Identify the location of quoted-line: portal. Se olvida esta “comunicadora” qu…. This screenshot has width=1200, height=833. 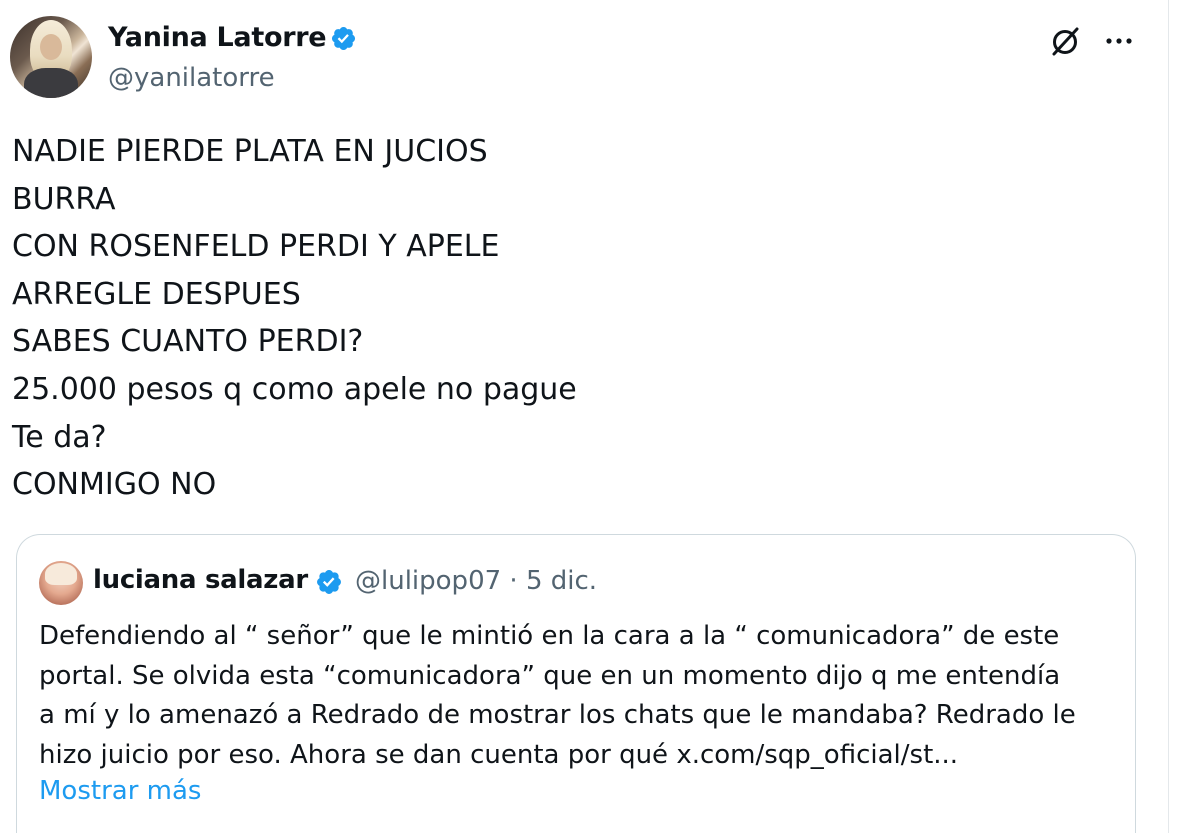
(550, 675).